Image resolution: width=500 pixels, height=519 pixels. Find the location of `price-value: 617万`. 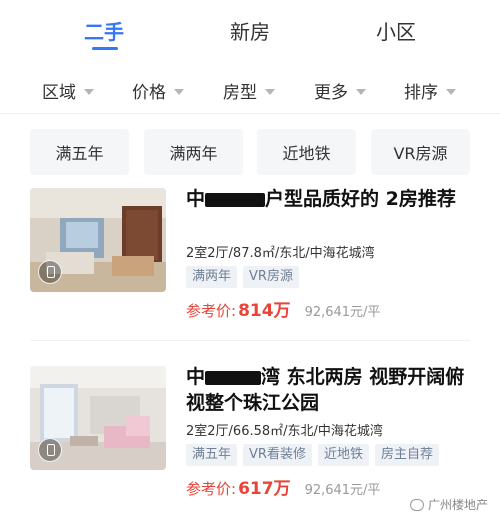

price-value: 617万 is located at coordinates (264, 489).